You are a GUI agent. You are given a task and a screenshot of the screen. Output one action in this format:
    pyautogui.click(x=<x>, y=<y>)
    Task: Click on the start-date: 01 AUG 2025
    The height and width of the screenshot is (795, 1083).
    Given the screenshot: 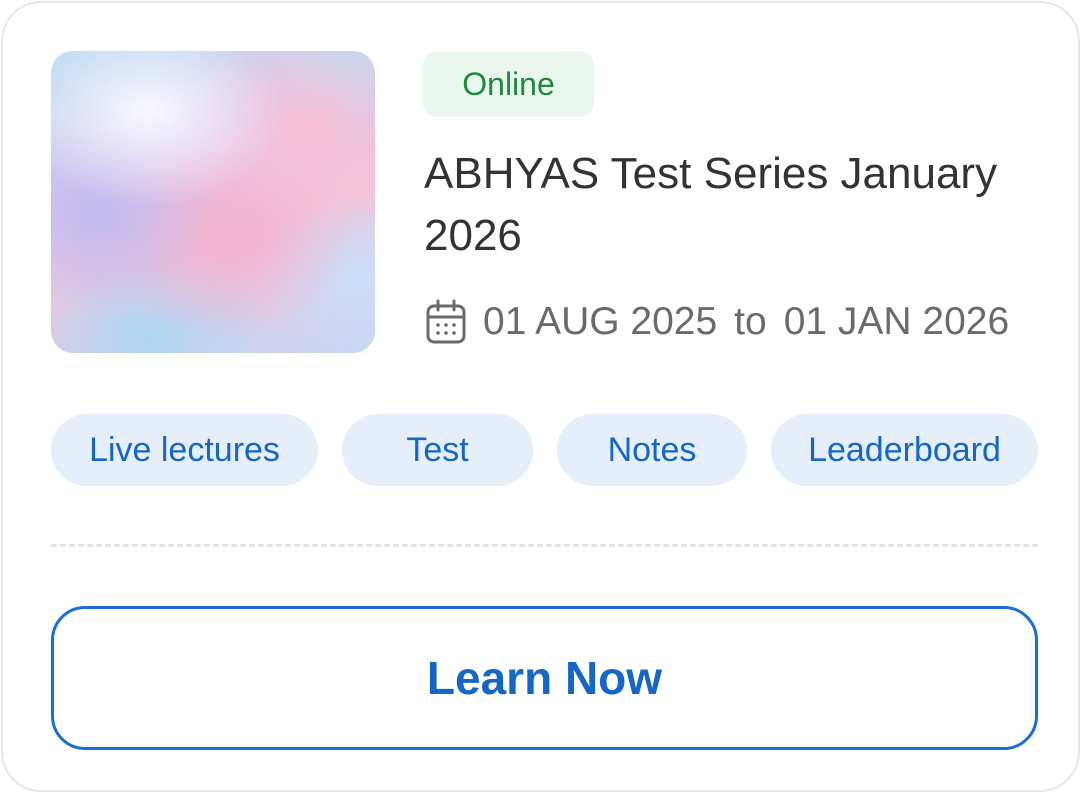 What is the action you would take?
    pyautogui.click(x=600, y=321)
    